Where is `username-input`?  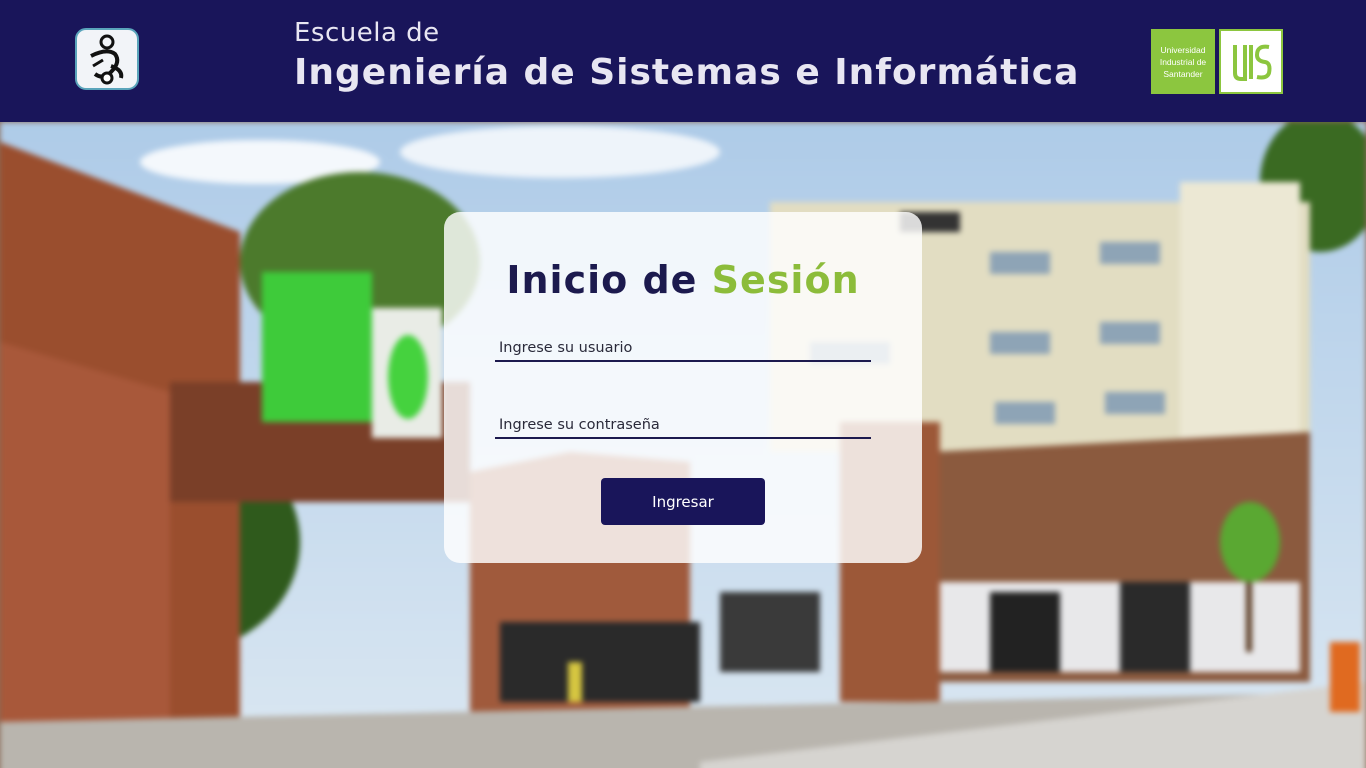
username-input is located at coordinates (683, 349).